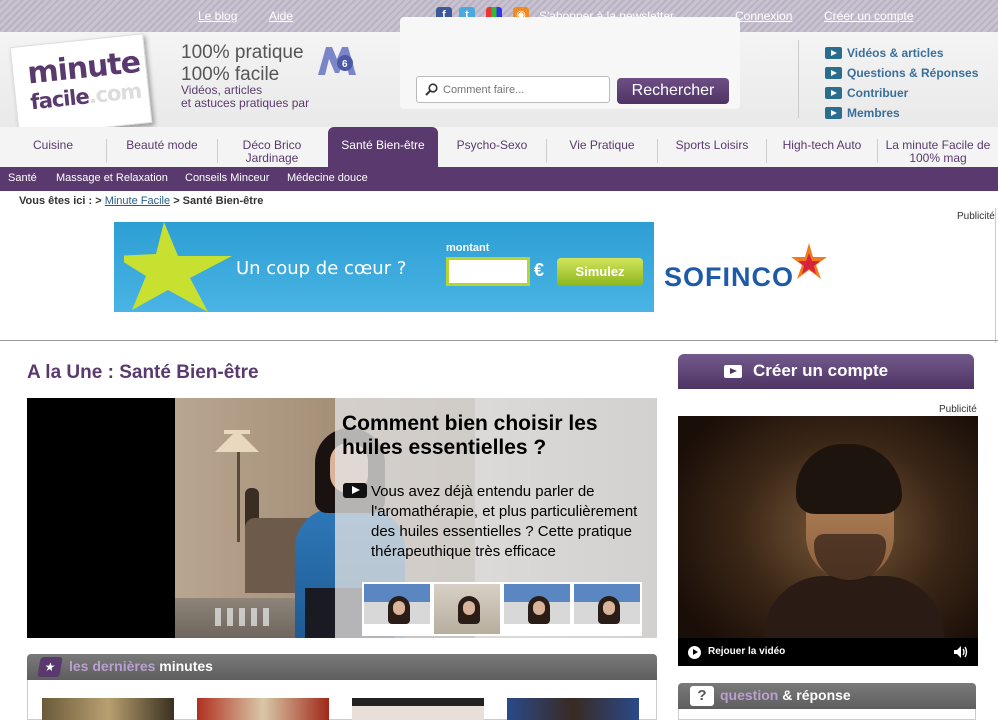 This screenshot has height=720, width=998. I want to click on breadcrumb-current: > Santé Bien-être, so click(218, 201).